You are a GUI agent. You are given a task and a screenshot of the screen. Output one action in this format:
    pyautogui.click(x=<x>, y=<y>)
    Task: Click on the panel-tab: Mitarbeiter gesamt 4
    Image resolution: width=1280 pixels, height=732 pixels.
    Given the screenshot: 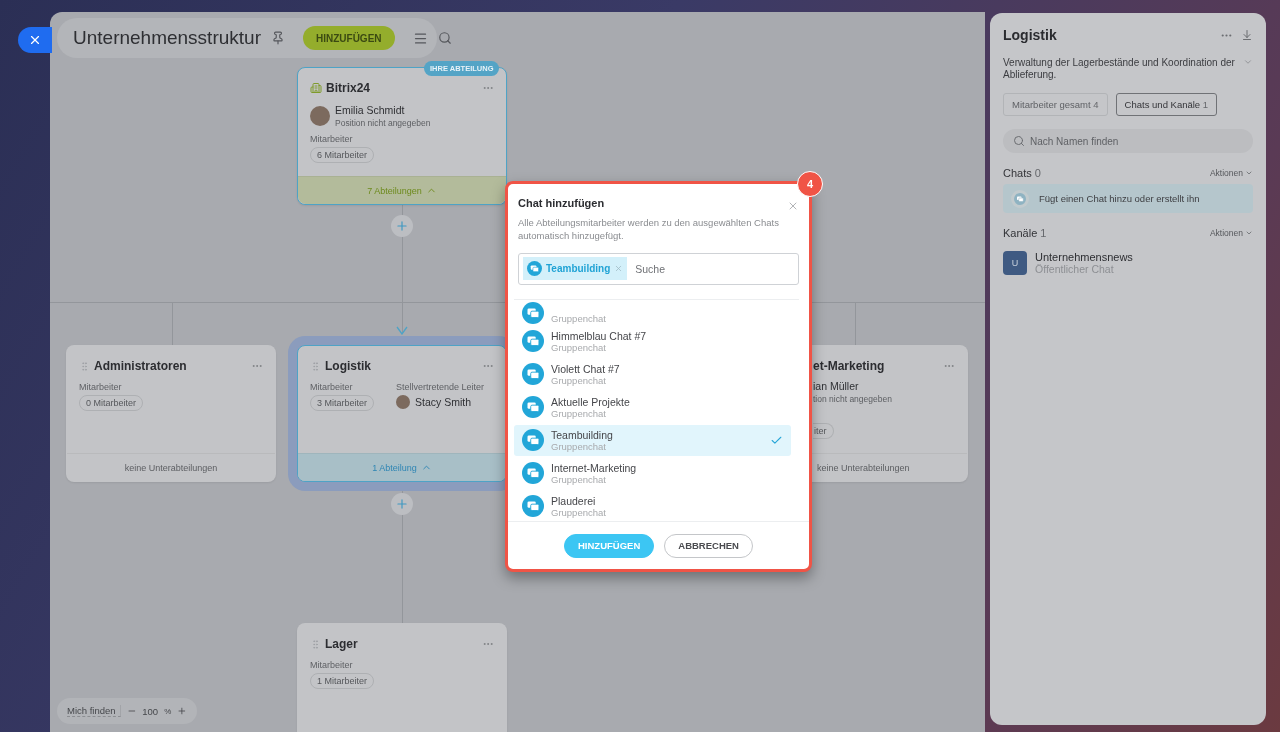 What is the action you would take?
    pyautogui.click(x=1055, y=104)
    